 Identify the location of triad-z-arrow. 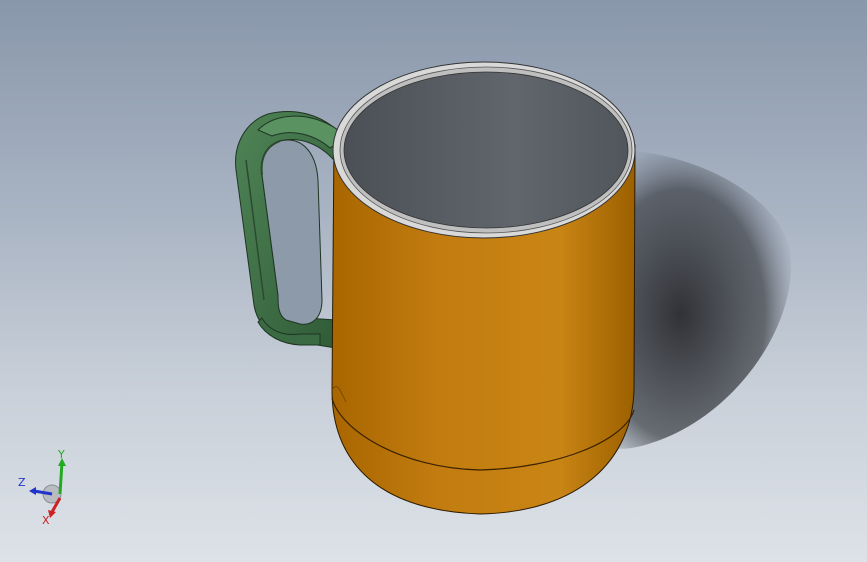
(32, 491).